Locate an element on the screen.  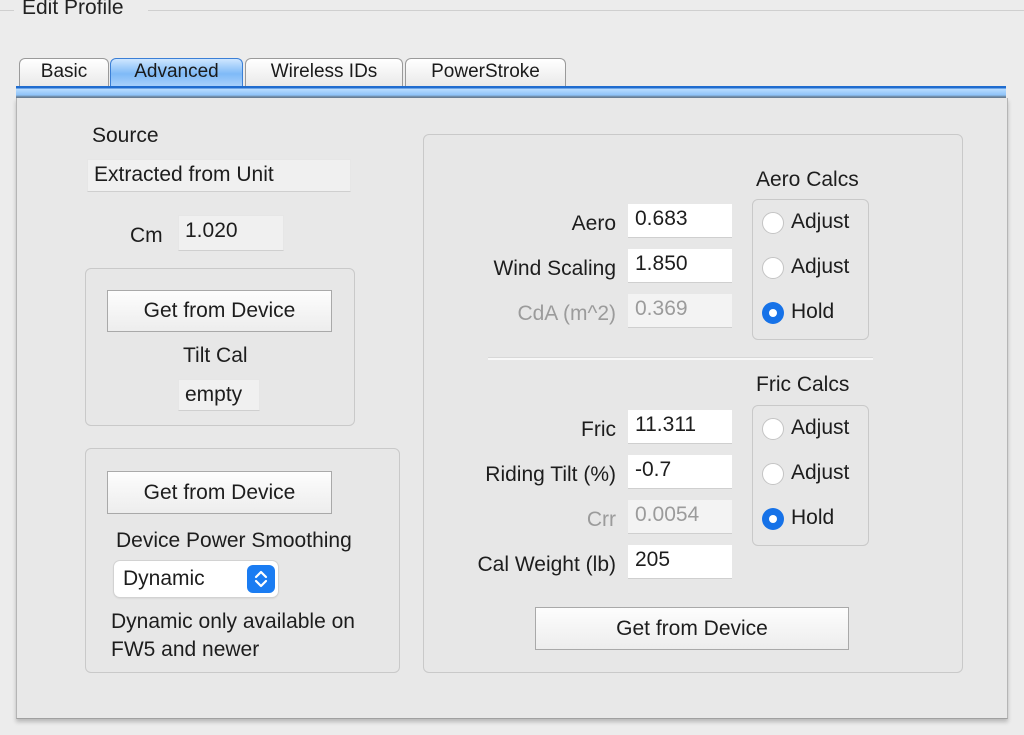
power-smoothing-label: Device Power Smoothing is located at coordinates (234, 540).